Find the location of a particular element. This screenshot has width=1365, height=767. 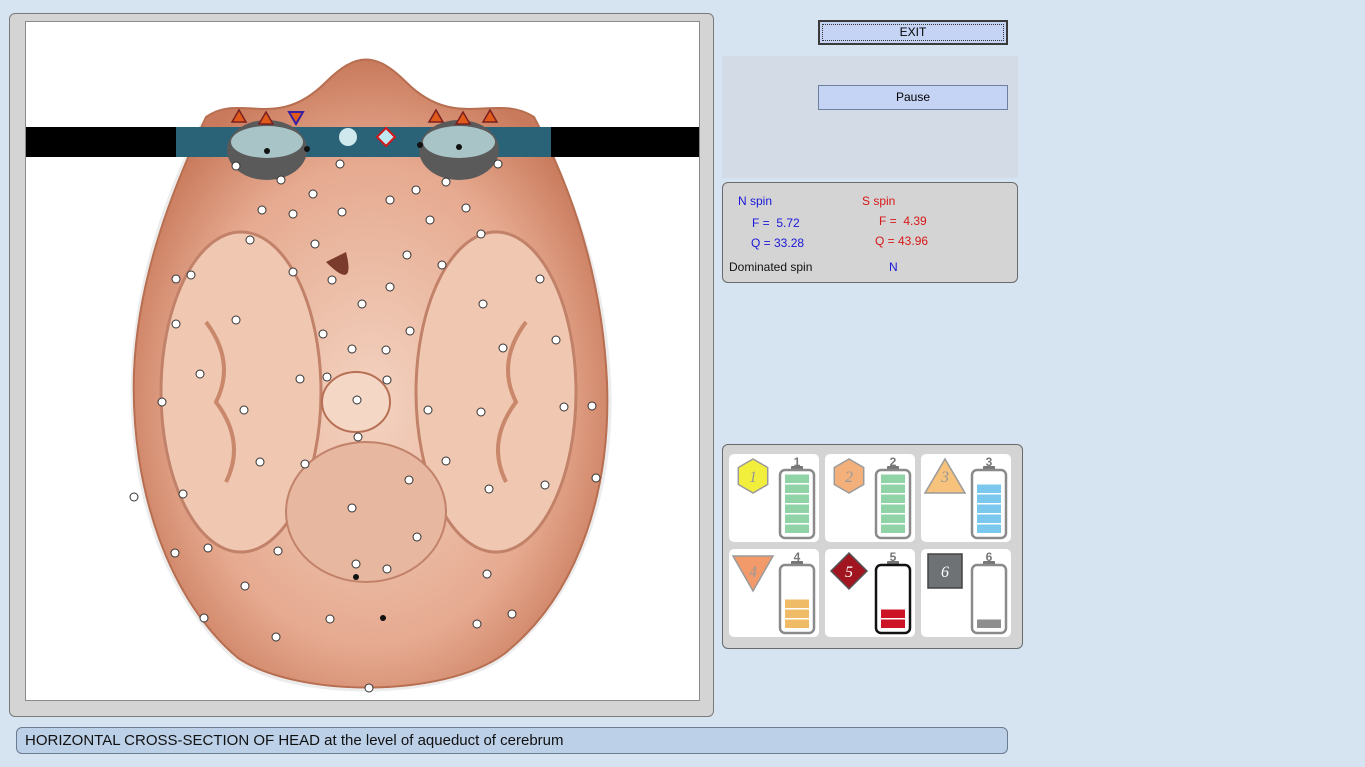

battery-shape-number: 6 is located at coordinates (945, 572).